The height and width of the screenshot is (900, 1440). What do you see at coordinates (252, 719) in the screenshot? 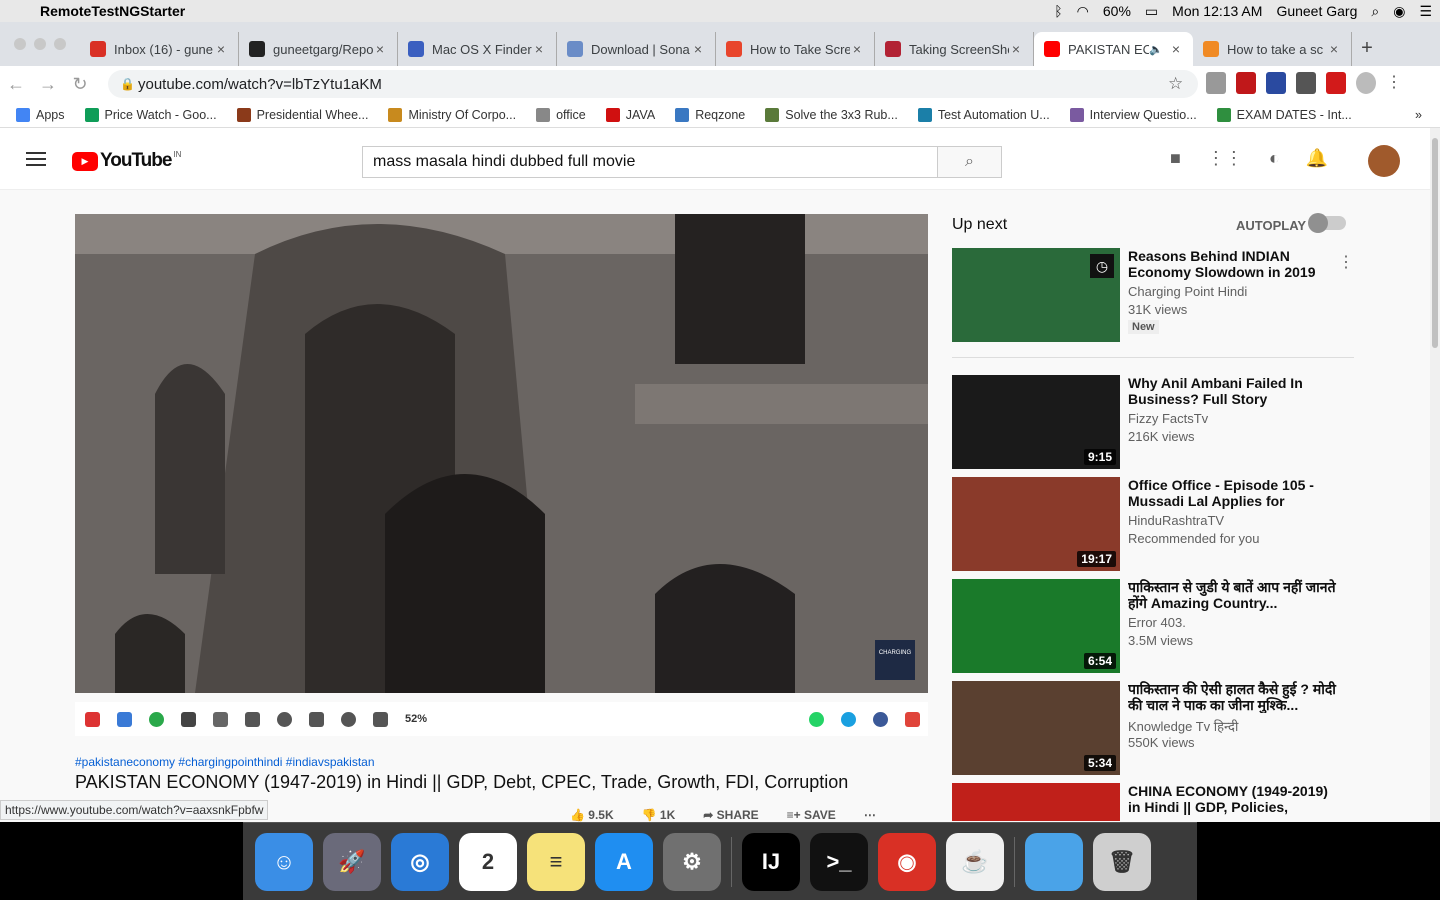
I see `message-icon` at bounding box center [252, 719].